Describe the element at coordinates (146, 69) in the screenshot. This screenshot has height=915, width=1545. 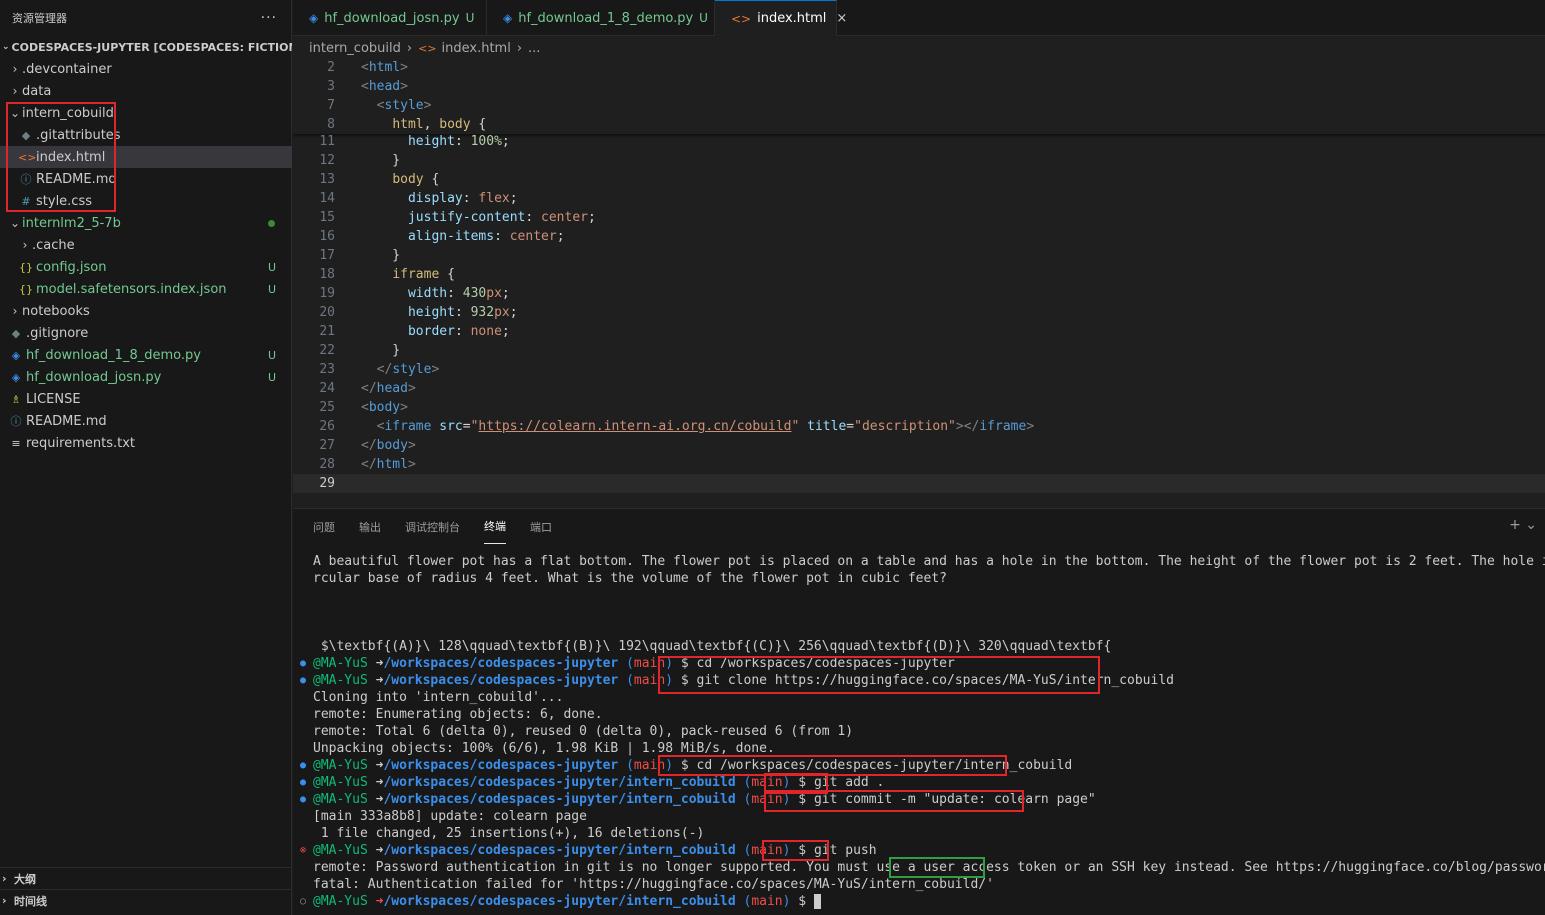
I see `tree-item-devcontainer: › .devcontainer` at that location.